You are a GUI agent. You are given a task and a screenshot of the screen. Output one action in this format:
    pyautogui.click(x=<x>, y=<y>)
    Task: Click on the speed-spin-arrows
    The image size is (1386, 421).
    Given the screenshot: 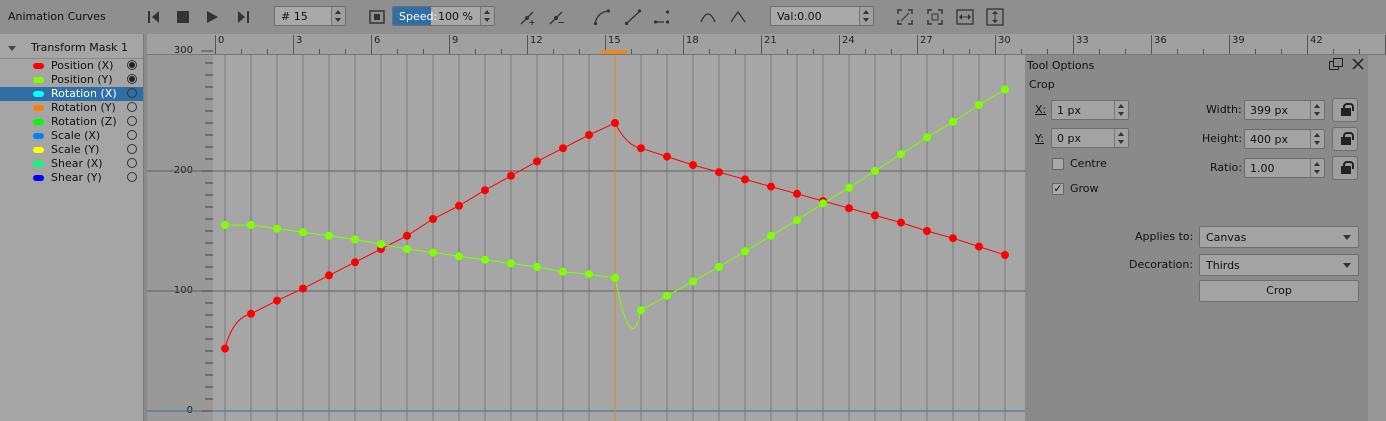 What is the action you would take?
    pyautogui.click(x=487, y=16)
    